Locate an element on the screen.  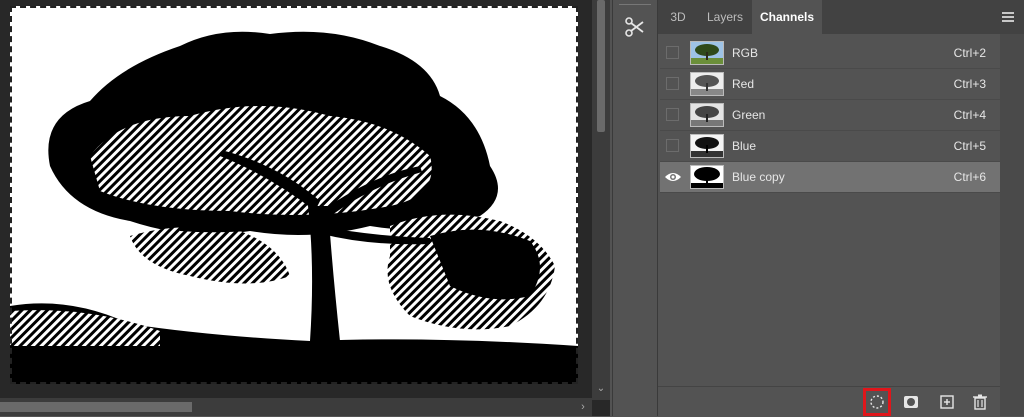
chevron-right-icon: › is located at coordinates (583, 407).